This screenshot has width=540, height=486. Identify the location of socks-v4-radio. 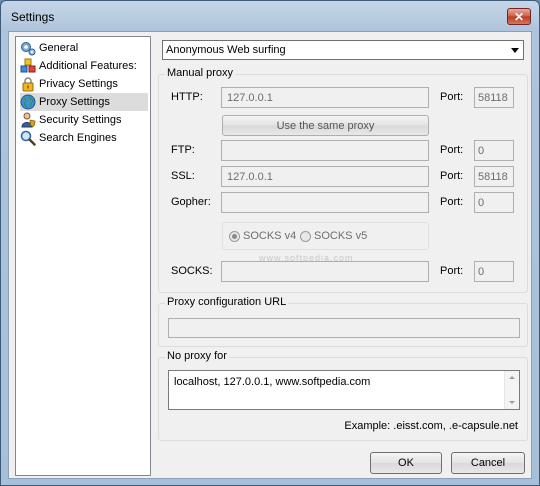
(234, 236).